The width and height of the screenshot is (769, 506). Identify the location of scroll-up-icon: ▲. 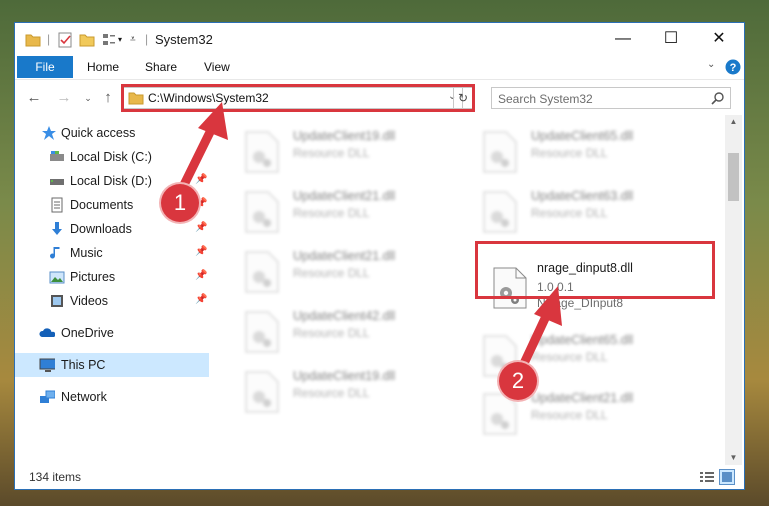
(733, 121).